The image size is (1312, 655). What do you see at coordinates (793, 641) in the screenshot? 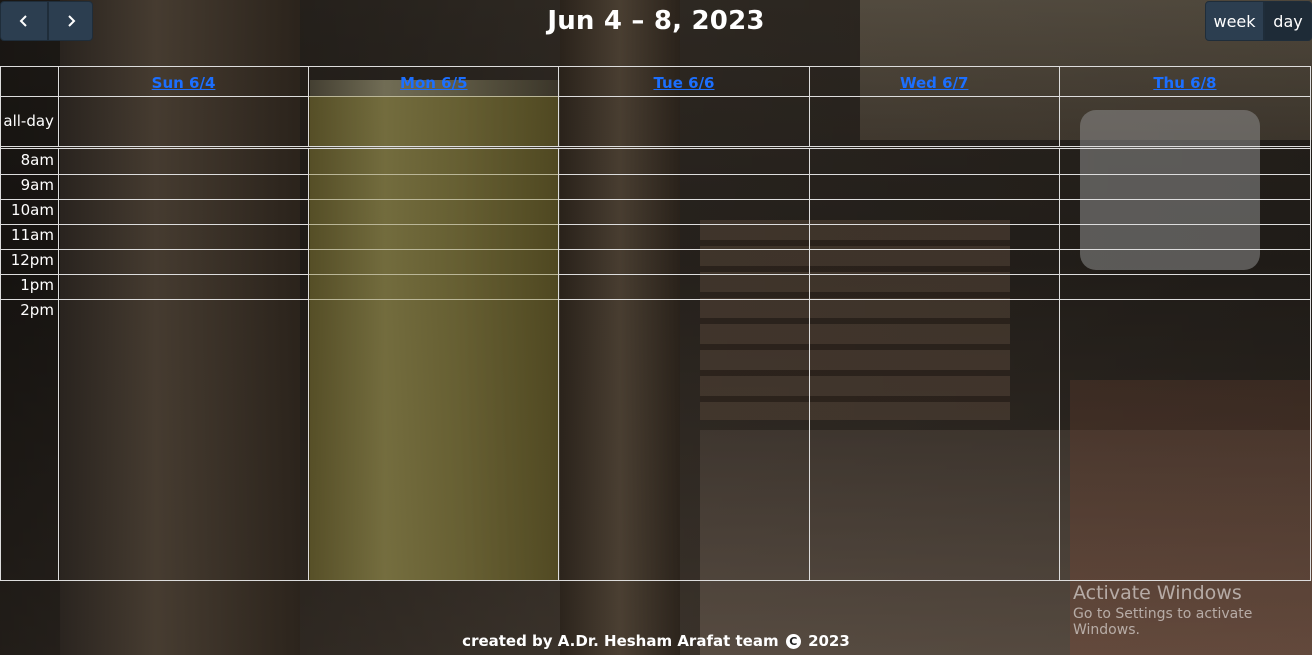
I see `copyright-icon: C` at bounding box center [793, 641].